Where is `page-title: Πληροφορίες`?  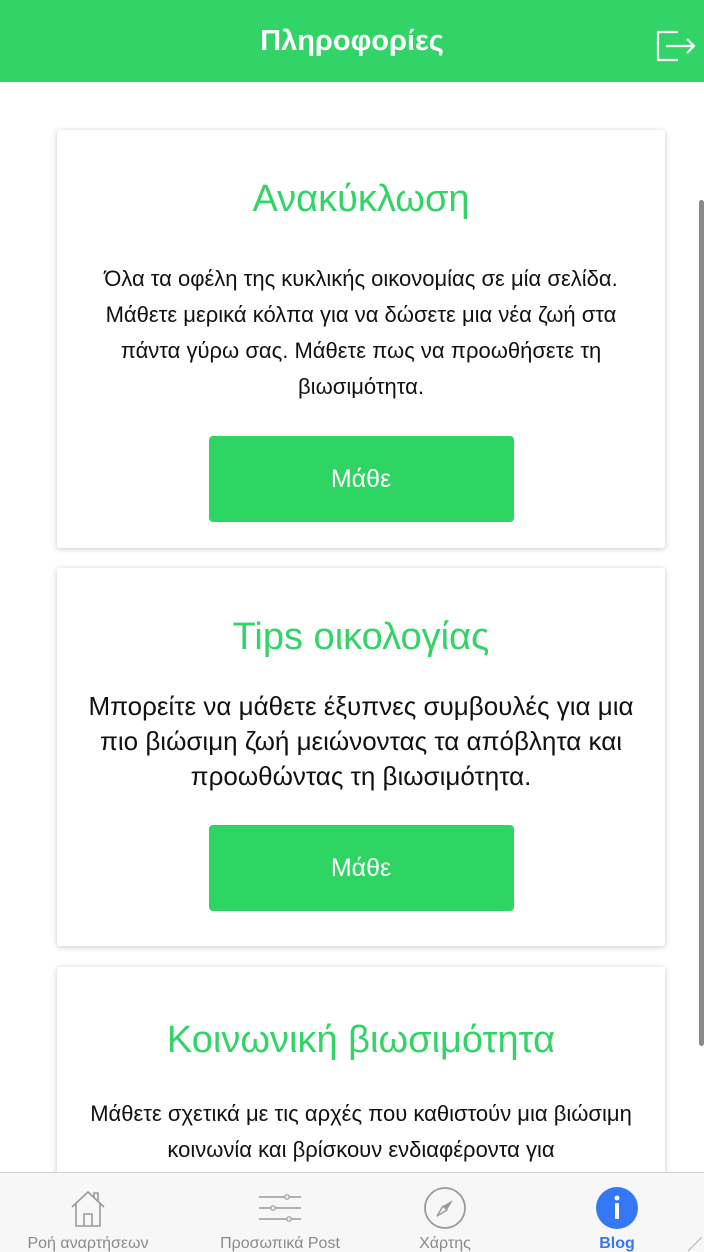
page-title: Πληροφορίες is located at coordinates (352, 40).